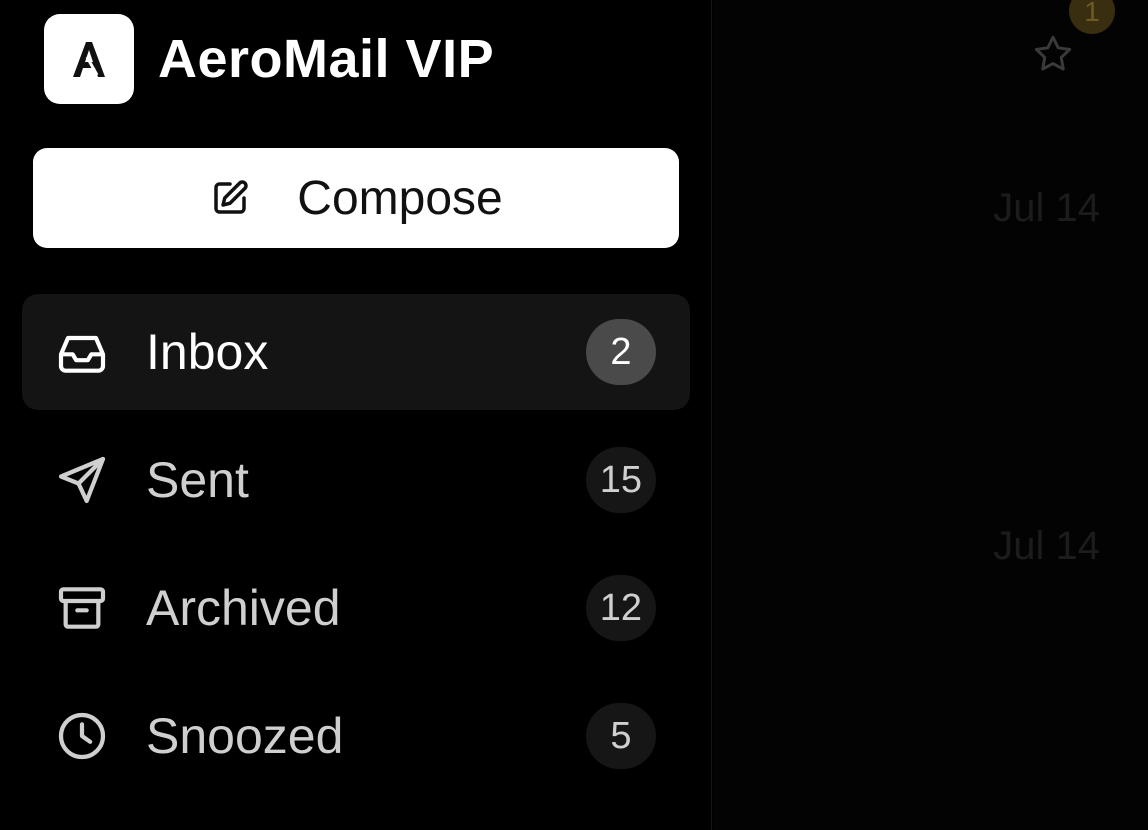  What do you see at coordinates (231, 197) in the screenshot?
I see `edit-icon` at bounding box center [231, 197].